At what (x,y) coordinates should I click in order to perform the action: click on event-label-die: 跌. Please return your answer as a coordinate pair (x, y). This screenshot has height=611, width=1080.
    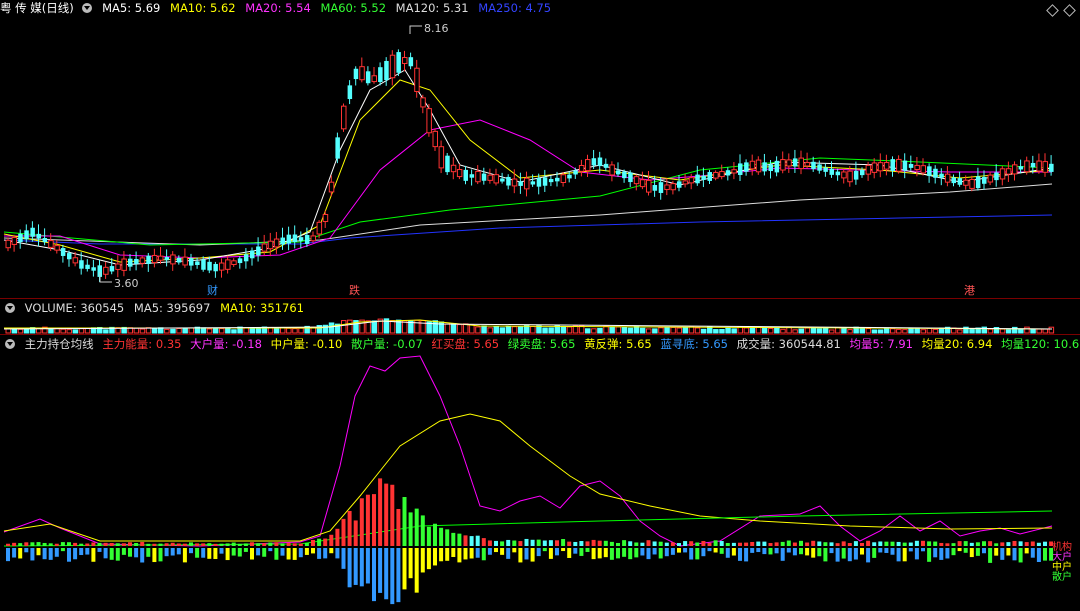
    Looking at the image, I should click on (354, 290).